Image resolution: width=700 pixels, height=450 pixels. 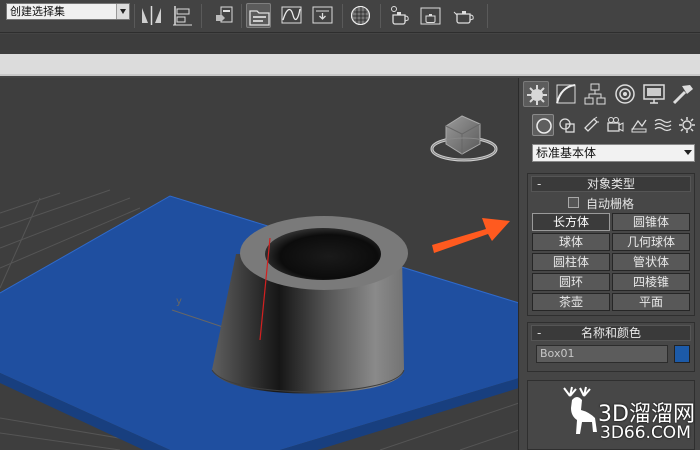 What do you see at coordinates (613, 153) in the screenshot?
I see `primitive-type-dropdown: 标准基本体` at bounding box center [613, 153].